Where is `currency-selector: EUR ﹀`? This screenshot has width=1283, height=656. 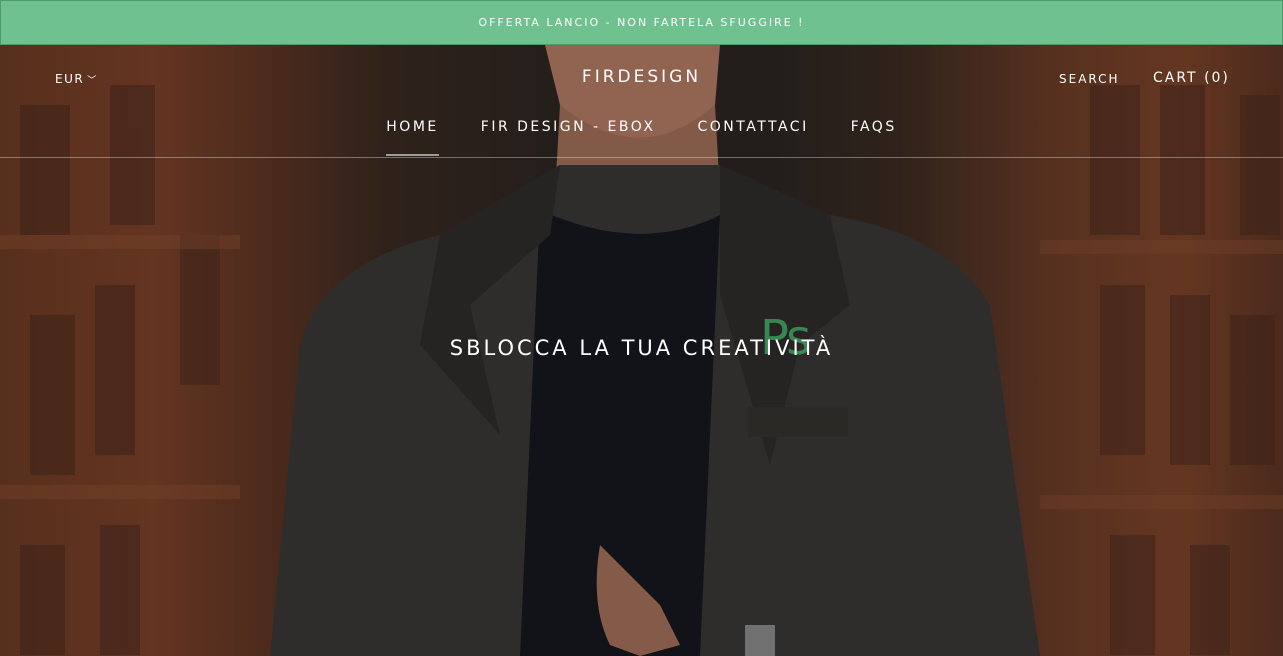
currency-selector: EUR ﹀ is located at coordinates (76, 79).